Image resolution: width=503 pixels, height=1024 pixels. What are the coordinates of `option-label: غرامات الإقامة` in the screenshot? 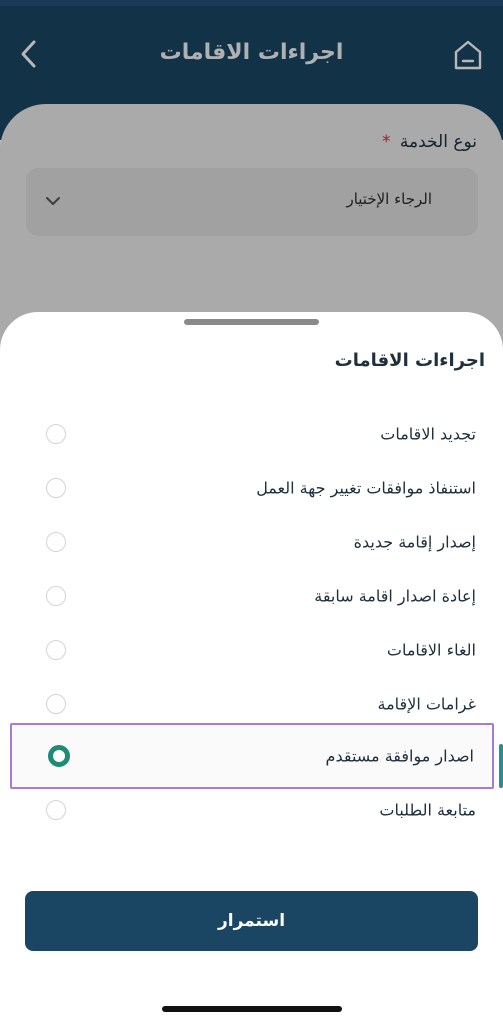 It's located at (426, 704).